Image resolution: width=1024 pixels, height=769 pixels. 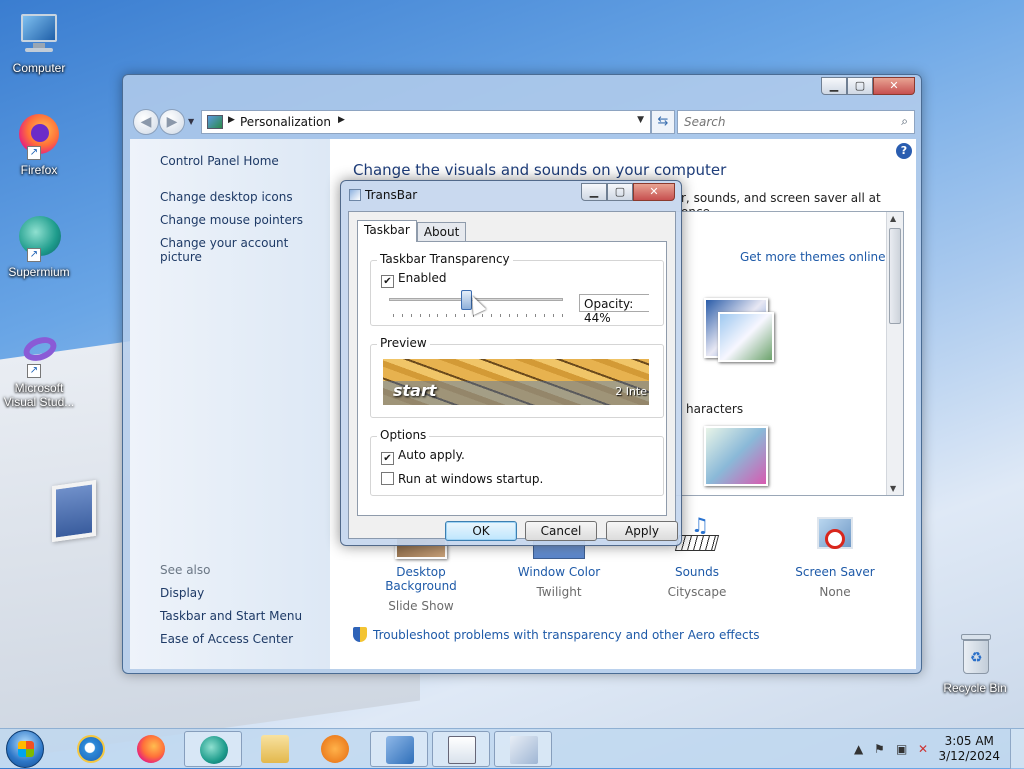 What do you see at coordinates (441, 232) in the screenshot?
I see `tab-about: About` at bounding box center [441, 232].